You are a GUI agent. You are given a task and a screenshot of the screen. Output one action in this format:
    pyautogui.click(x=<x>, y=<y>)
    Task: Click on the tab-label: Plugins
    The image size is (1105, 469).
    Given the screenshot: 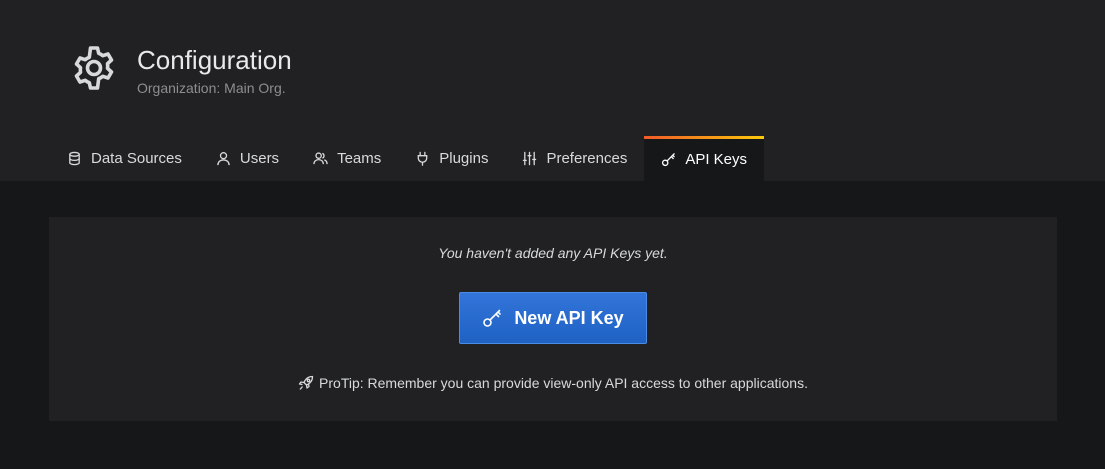 What is the action you would take?
    pyautogui.click(x=464, y=158)
    